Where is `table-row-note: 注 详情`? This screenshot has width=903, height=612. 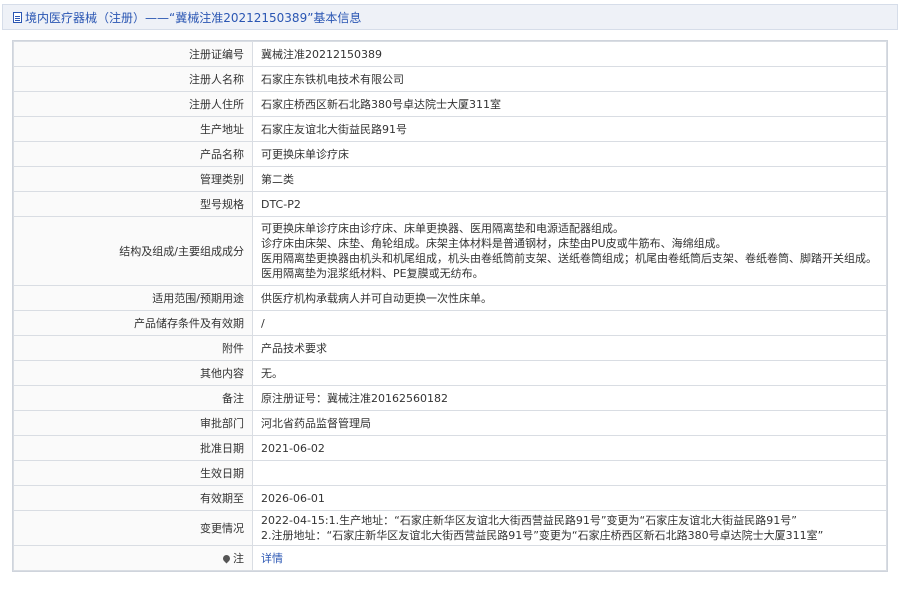
table-row-note: 注 详情 is located at coordinates (450, 558).